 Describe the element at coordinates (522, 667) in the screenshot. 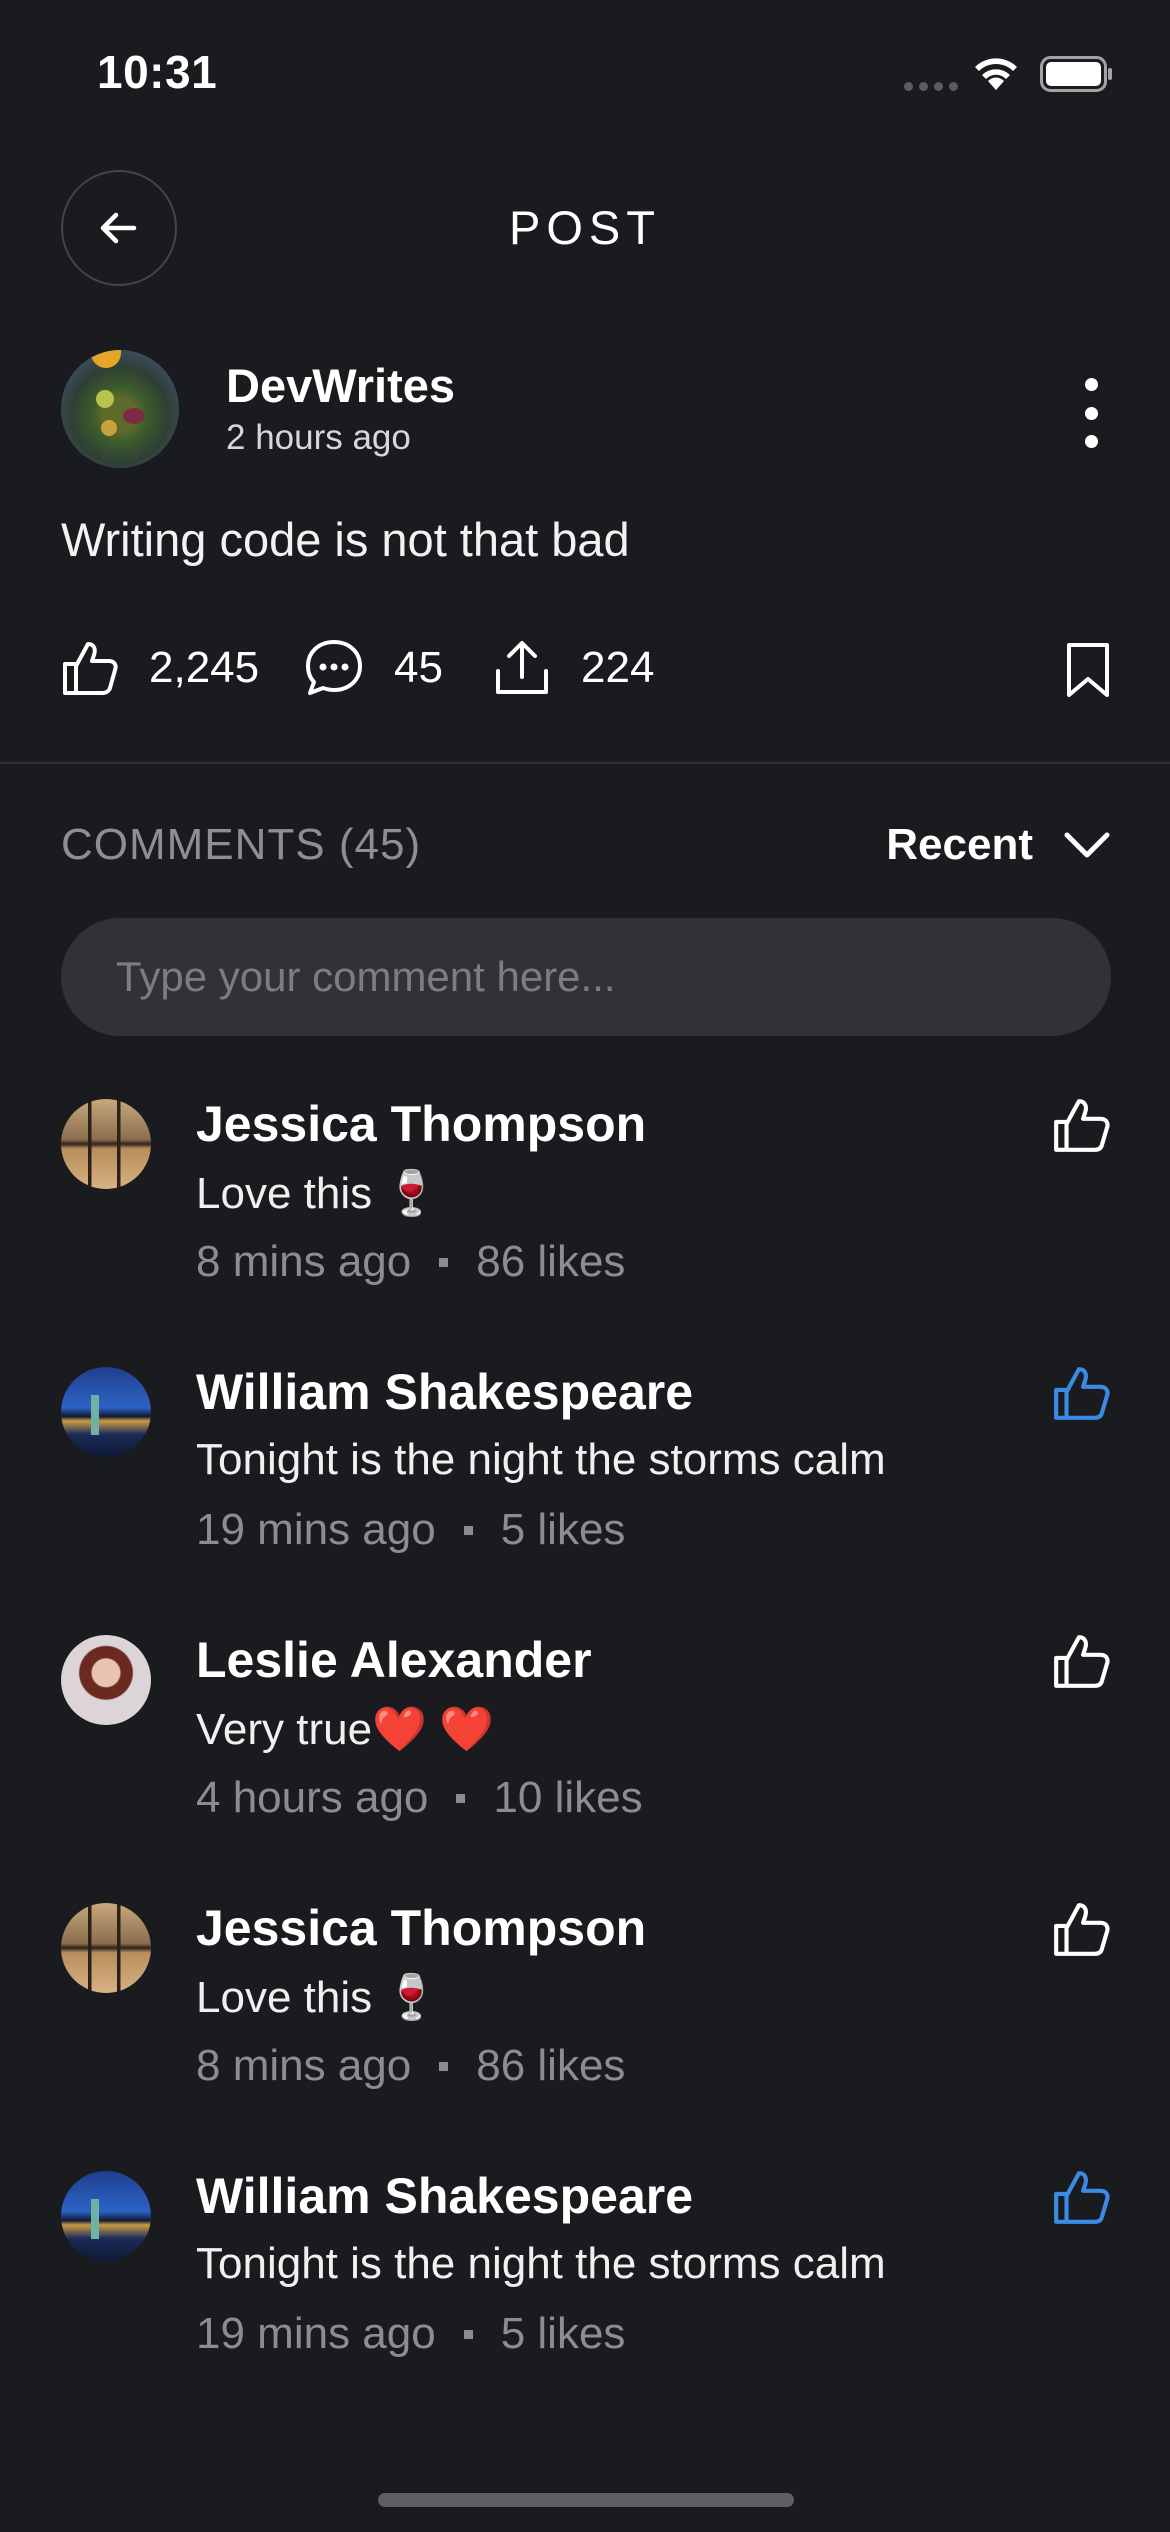

I see `share-icon` at that location.